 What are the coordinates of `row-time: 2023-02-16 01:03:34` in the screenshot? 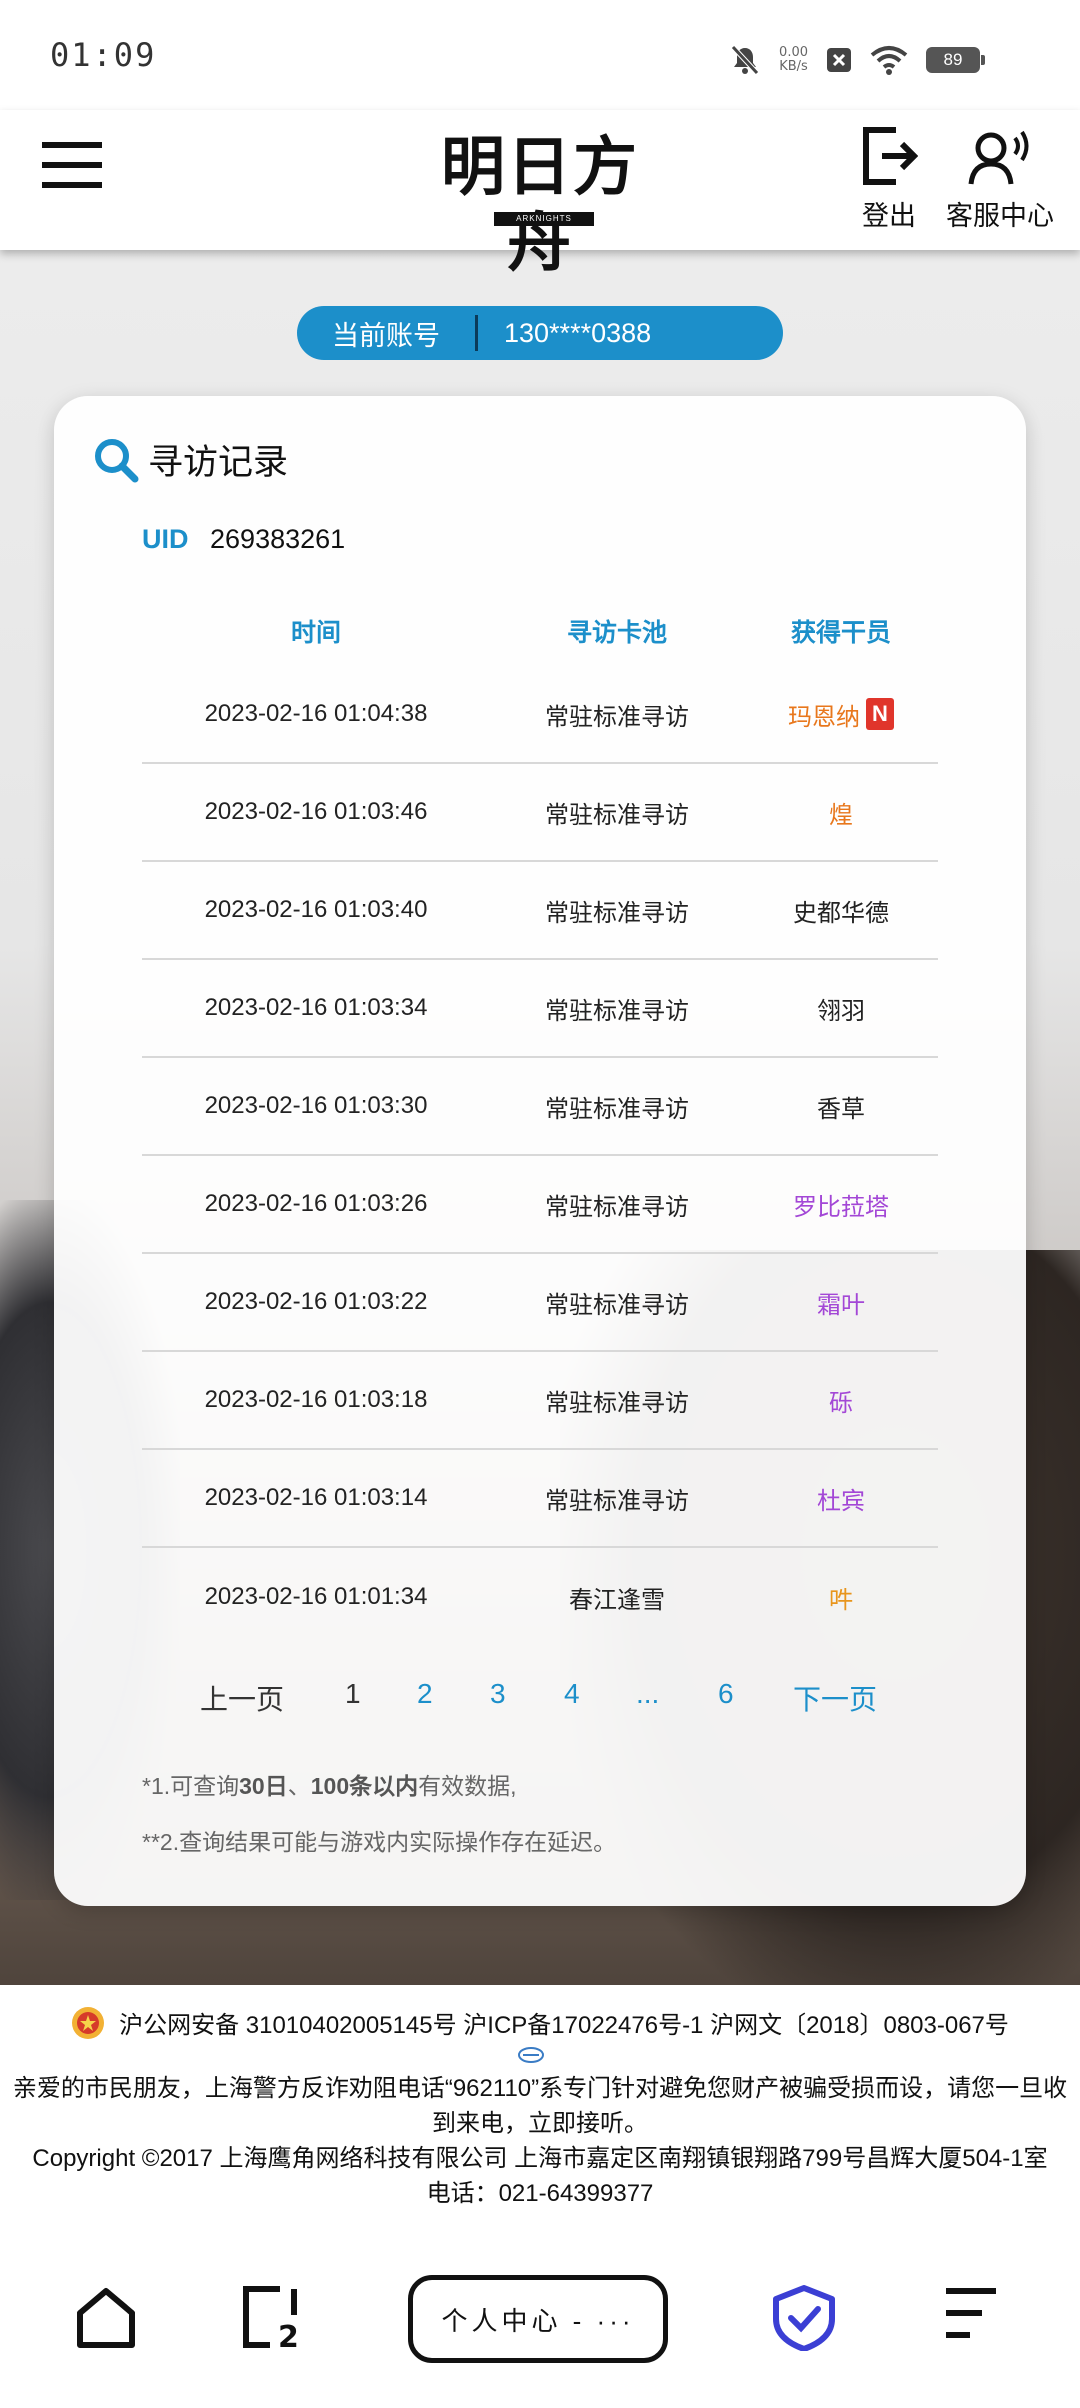 It's located at (316, 1007).